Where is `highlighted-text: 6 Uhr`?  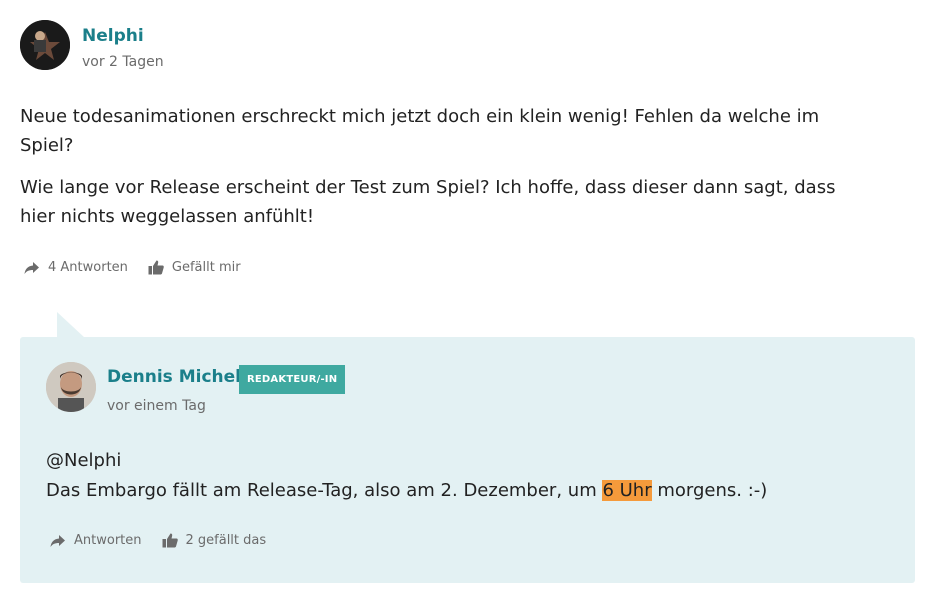 highlighted-text: 6 Uhr is located at coordinates (627, 490).